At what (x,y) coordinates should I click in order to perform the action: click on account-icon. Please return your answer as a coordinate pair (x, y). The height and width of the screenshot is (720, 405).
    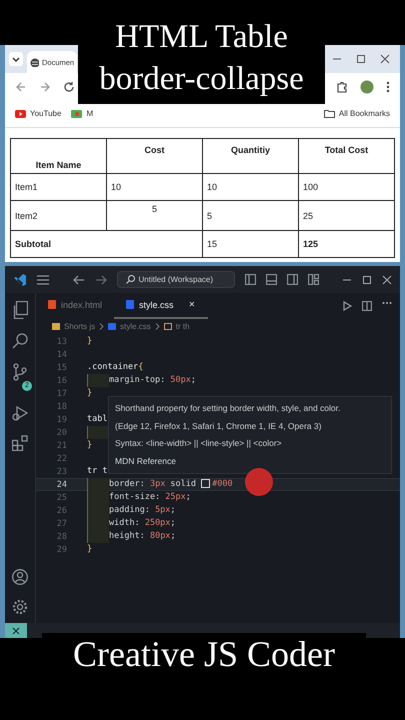
    Looking at the image, I should click on (20, 577).